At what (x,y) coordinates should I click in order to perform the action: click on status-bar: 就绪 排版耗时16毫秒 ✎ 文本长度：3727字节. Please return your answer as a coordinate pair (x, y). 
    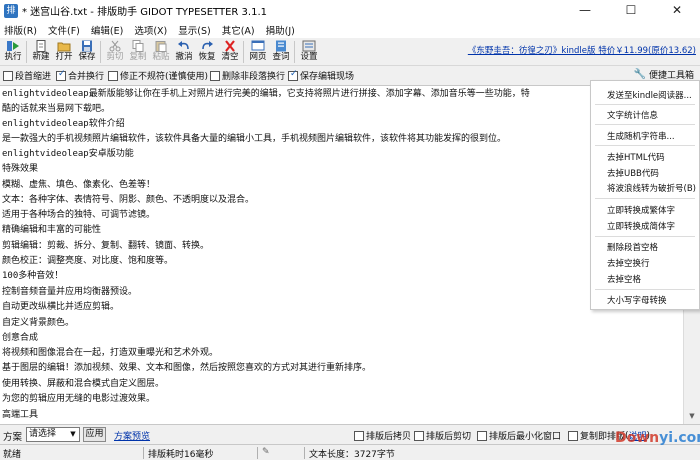
    Looking at the image, I should click on (350, 452).